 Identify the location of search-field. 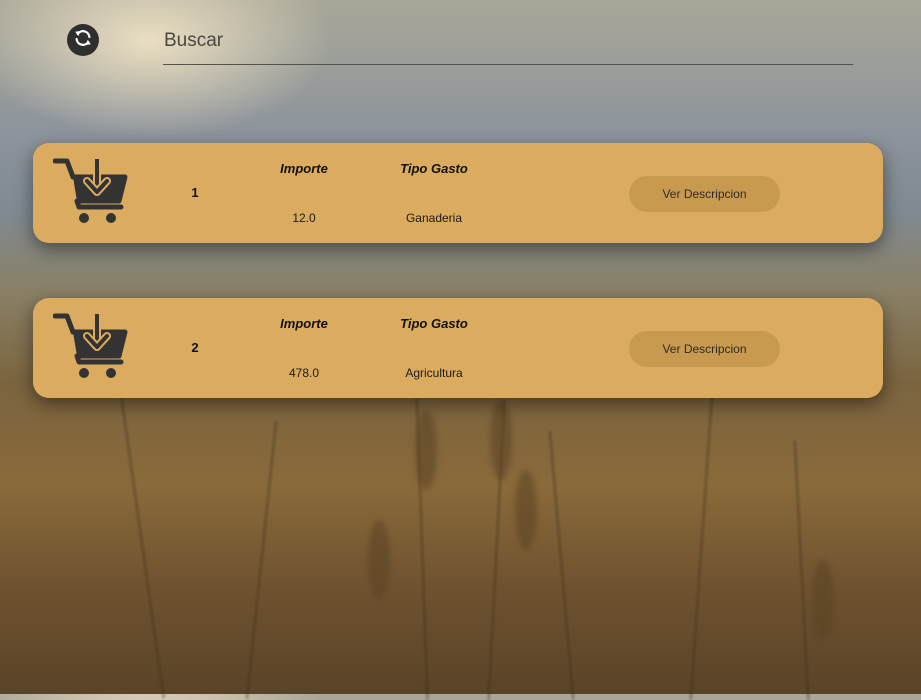
(508, 44).